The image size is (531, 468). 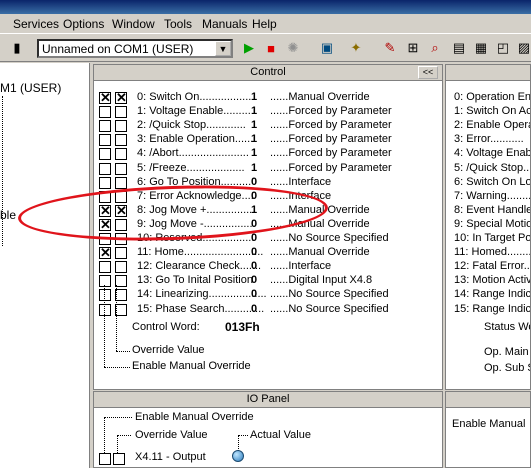 I want to click on status-bit-label: 10: In Target Po, so click(x=492, y=238).